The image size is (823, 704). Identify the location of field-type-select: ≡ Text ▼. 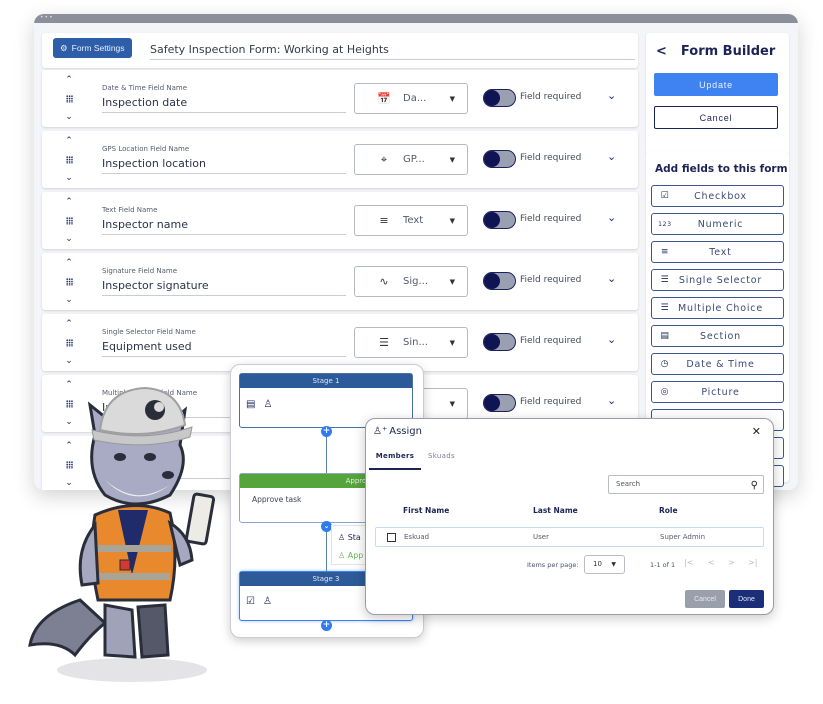
(411, 220).